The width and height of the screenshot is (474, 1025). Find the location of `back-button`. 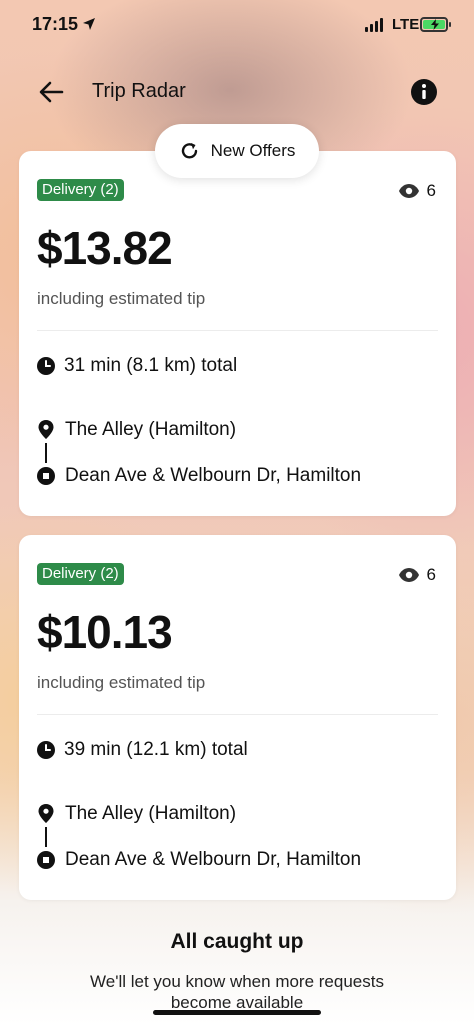

back-button is located at coordinates (51, 93).